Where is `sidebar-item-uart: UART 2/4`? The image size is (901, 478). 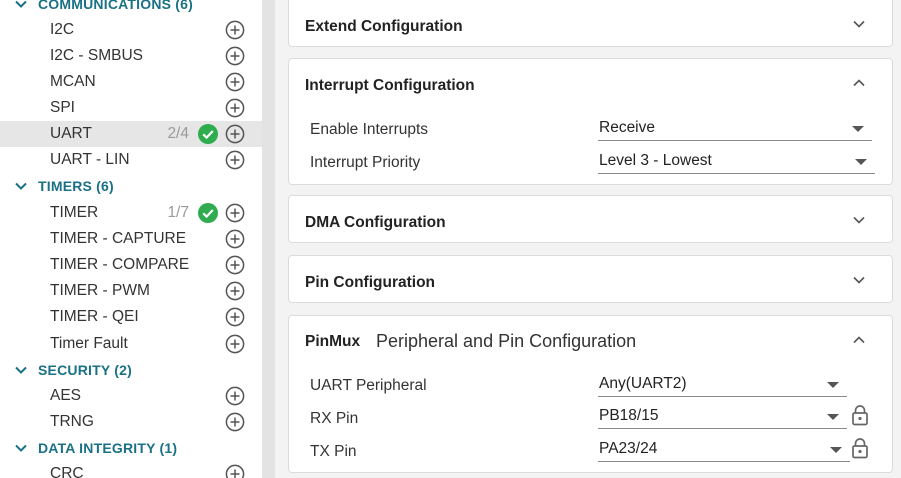
sidebar-item-uart: UART 2/4 is located at coordinates (131, 134).